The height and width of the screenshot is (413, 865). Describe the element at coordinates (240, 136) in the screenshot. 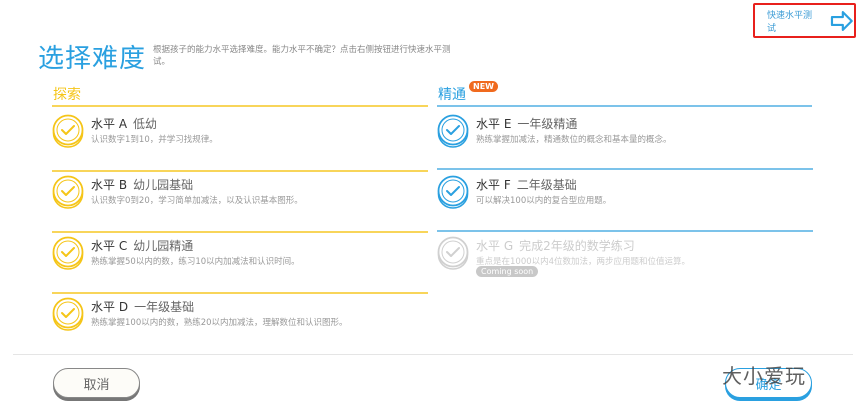

I see `level-item: 水平 A 低幼 认识数字1到10，并学习找规律。` at that location.